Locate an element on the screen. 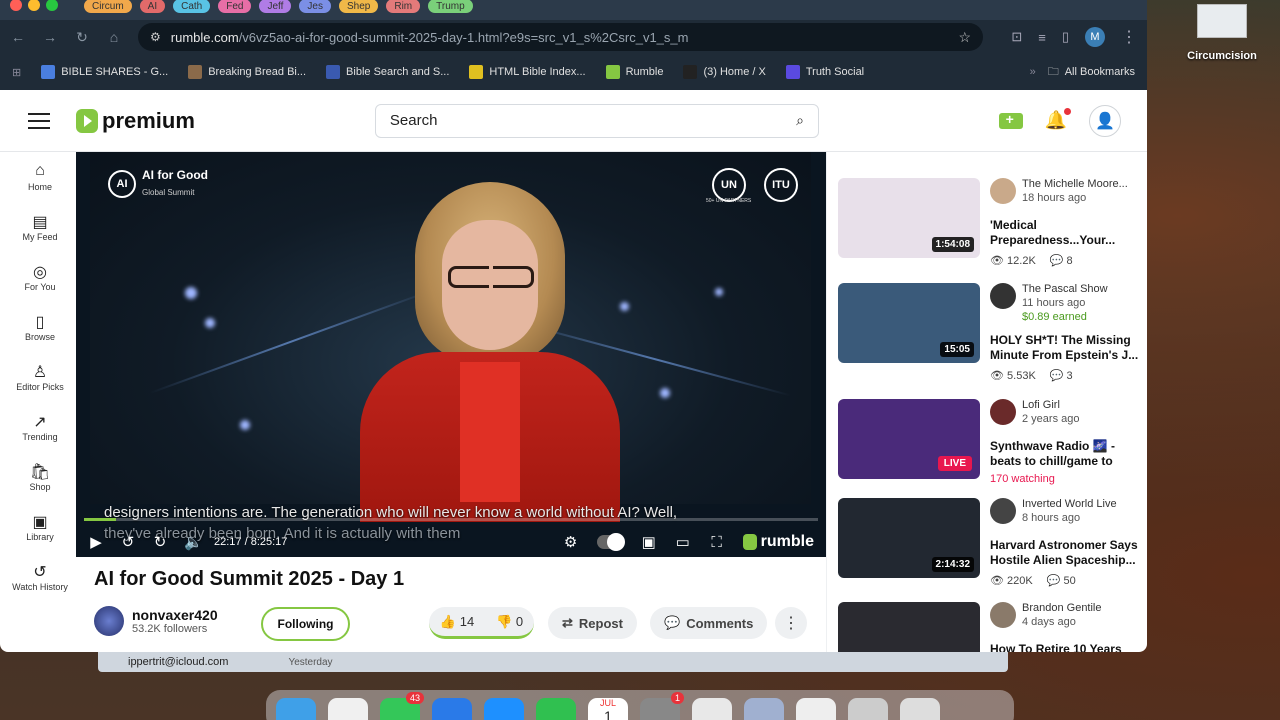 This screenshot has width=1280, height=720. fullscreen-icon: ⛶ is located at coordinates (717, 542).